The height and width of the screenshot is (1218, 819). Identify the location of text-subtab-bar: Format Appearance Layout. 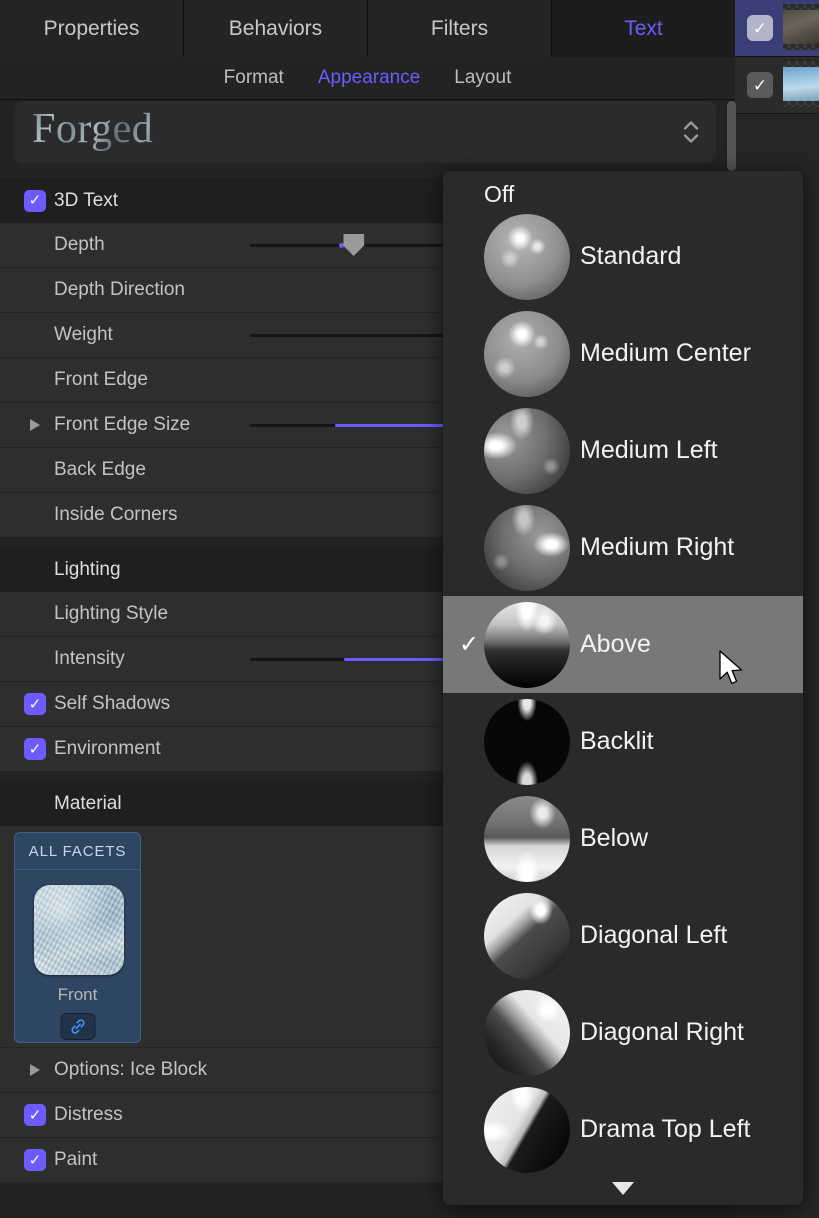
(367, 78).